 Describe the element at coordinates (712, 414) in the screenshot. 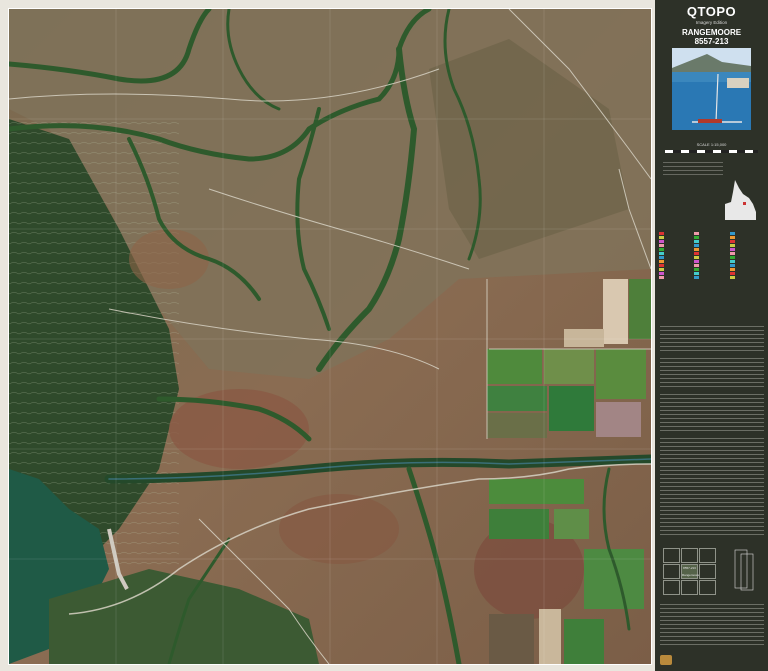

I see `legend-hydrography` at that location.